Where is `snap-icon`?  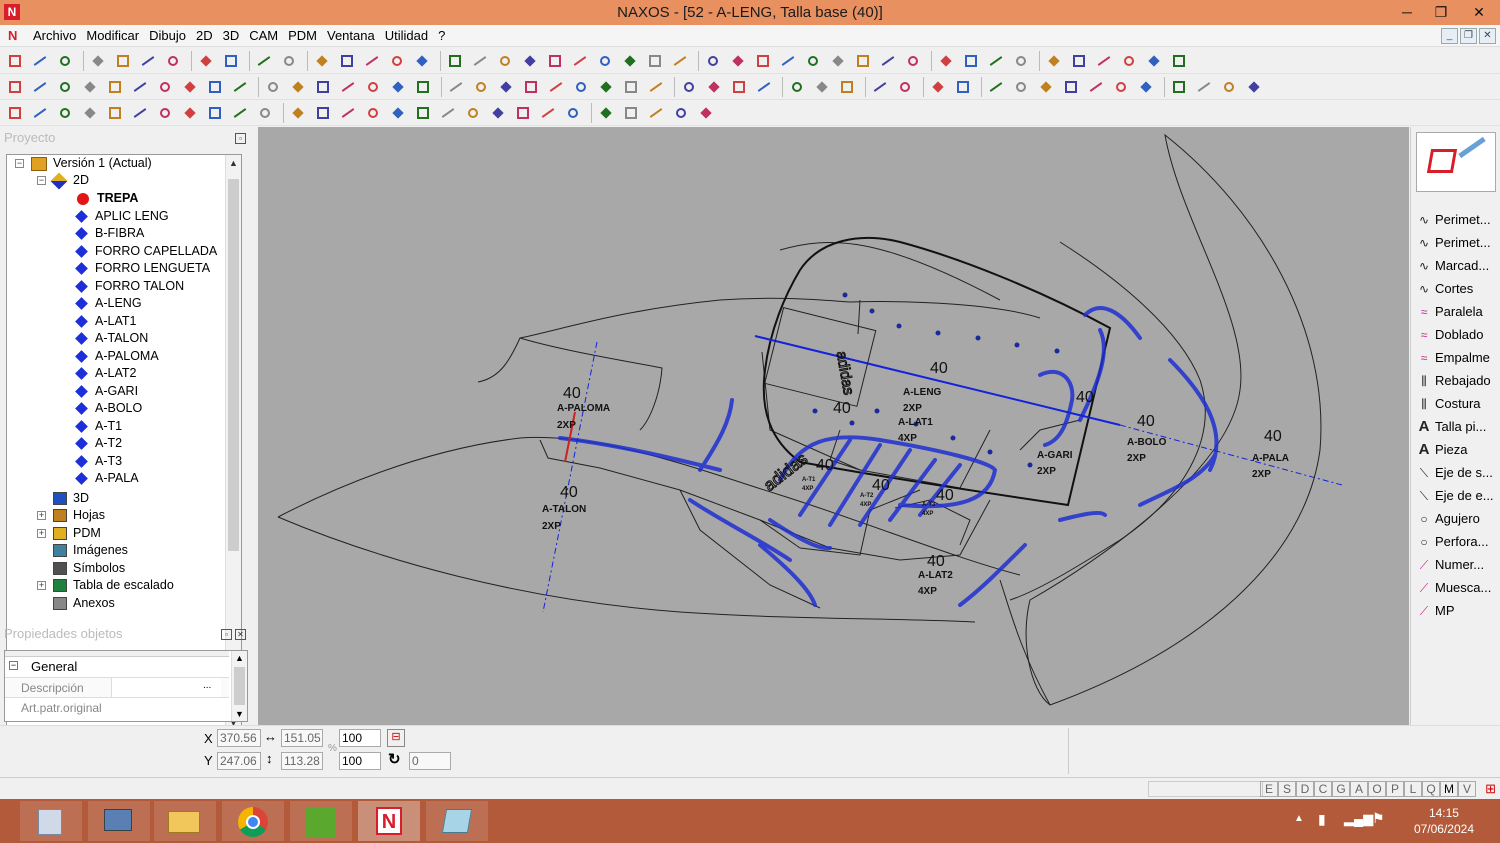
snap-icon is located at coordinates (605, 61).